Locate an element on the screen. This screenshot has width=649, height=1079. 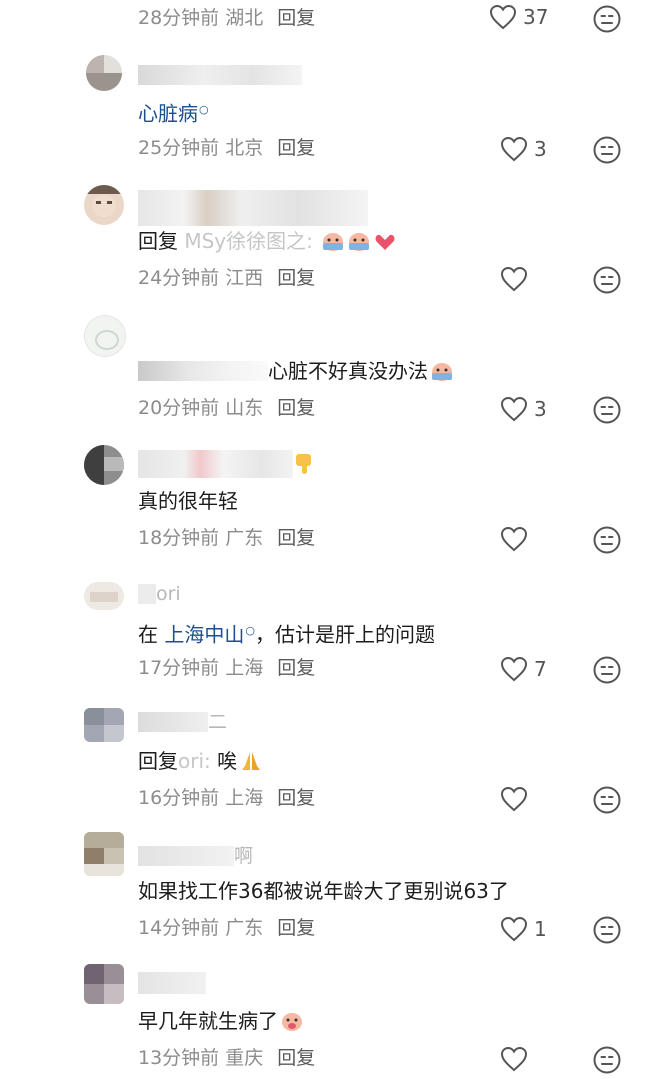
comment-time: 24分钟前 is located at coordinates (179, 278).